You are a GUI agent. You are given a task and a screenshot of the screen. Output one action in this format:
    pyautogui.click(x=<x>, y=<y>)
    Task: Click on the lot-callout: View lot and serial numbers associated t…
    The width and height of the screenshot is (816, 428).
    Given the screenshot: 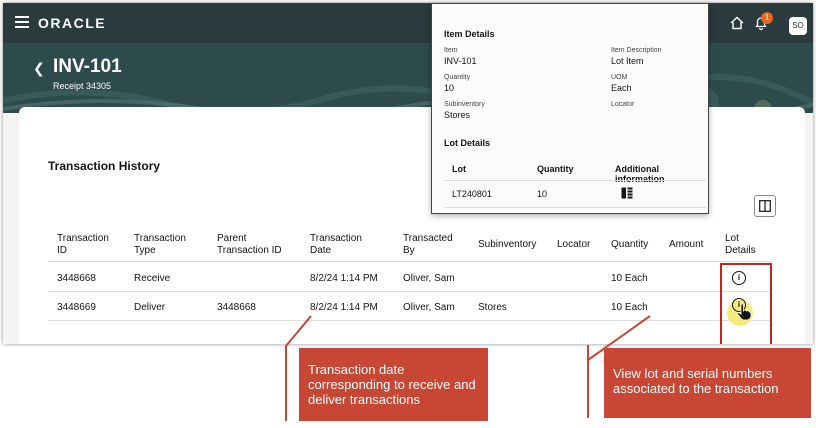 What is the action you would take?
    pyautogui.click(x=707, y=383)
    